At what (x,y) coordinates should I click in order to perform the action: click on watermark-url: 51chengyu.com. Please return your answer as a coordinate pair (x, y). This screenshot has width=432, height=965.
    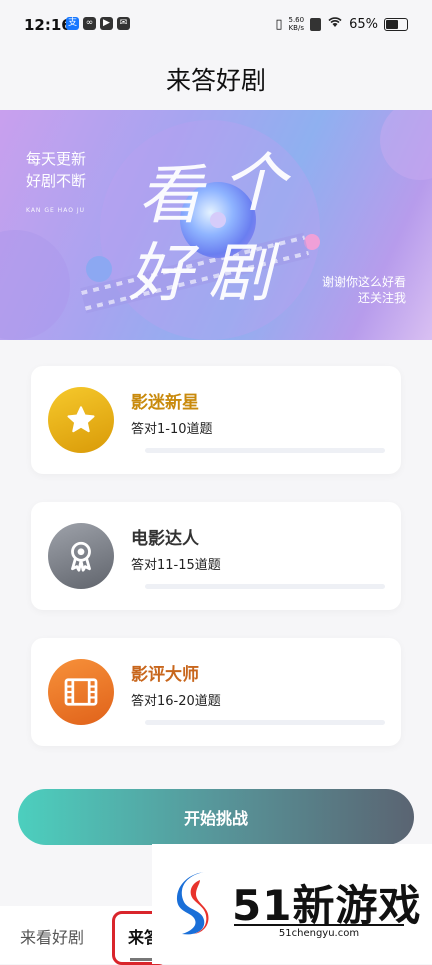
    Looking at the image, I should click on (319, 931).